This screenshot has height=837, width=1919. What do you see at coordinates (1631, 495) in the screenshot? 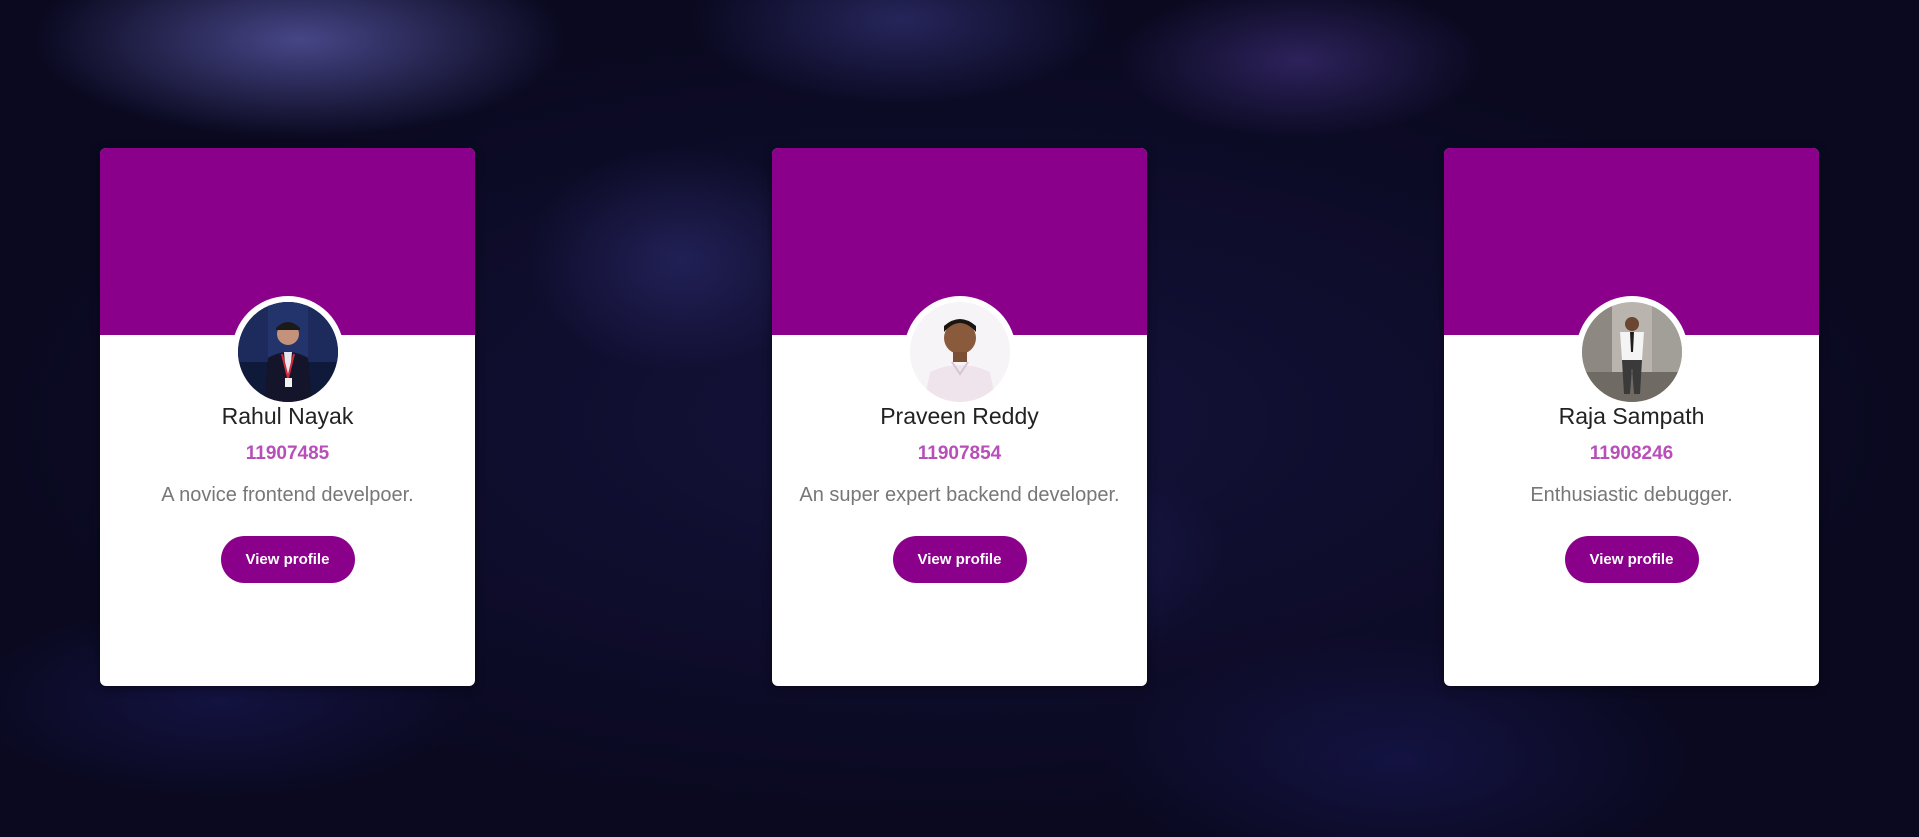
I see `profile-bio: Enthusiastic debugger.` at bounding box center [1631, 495].